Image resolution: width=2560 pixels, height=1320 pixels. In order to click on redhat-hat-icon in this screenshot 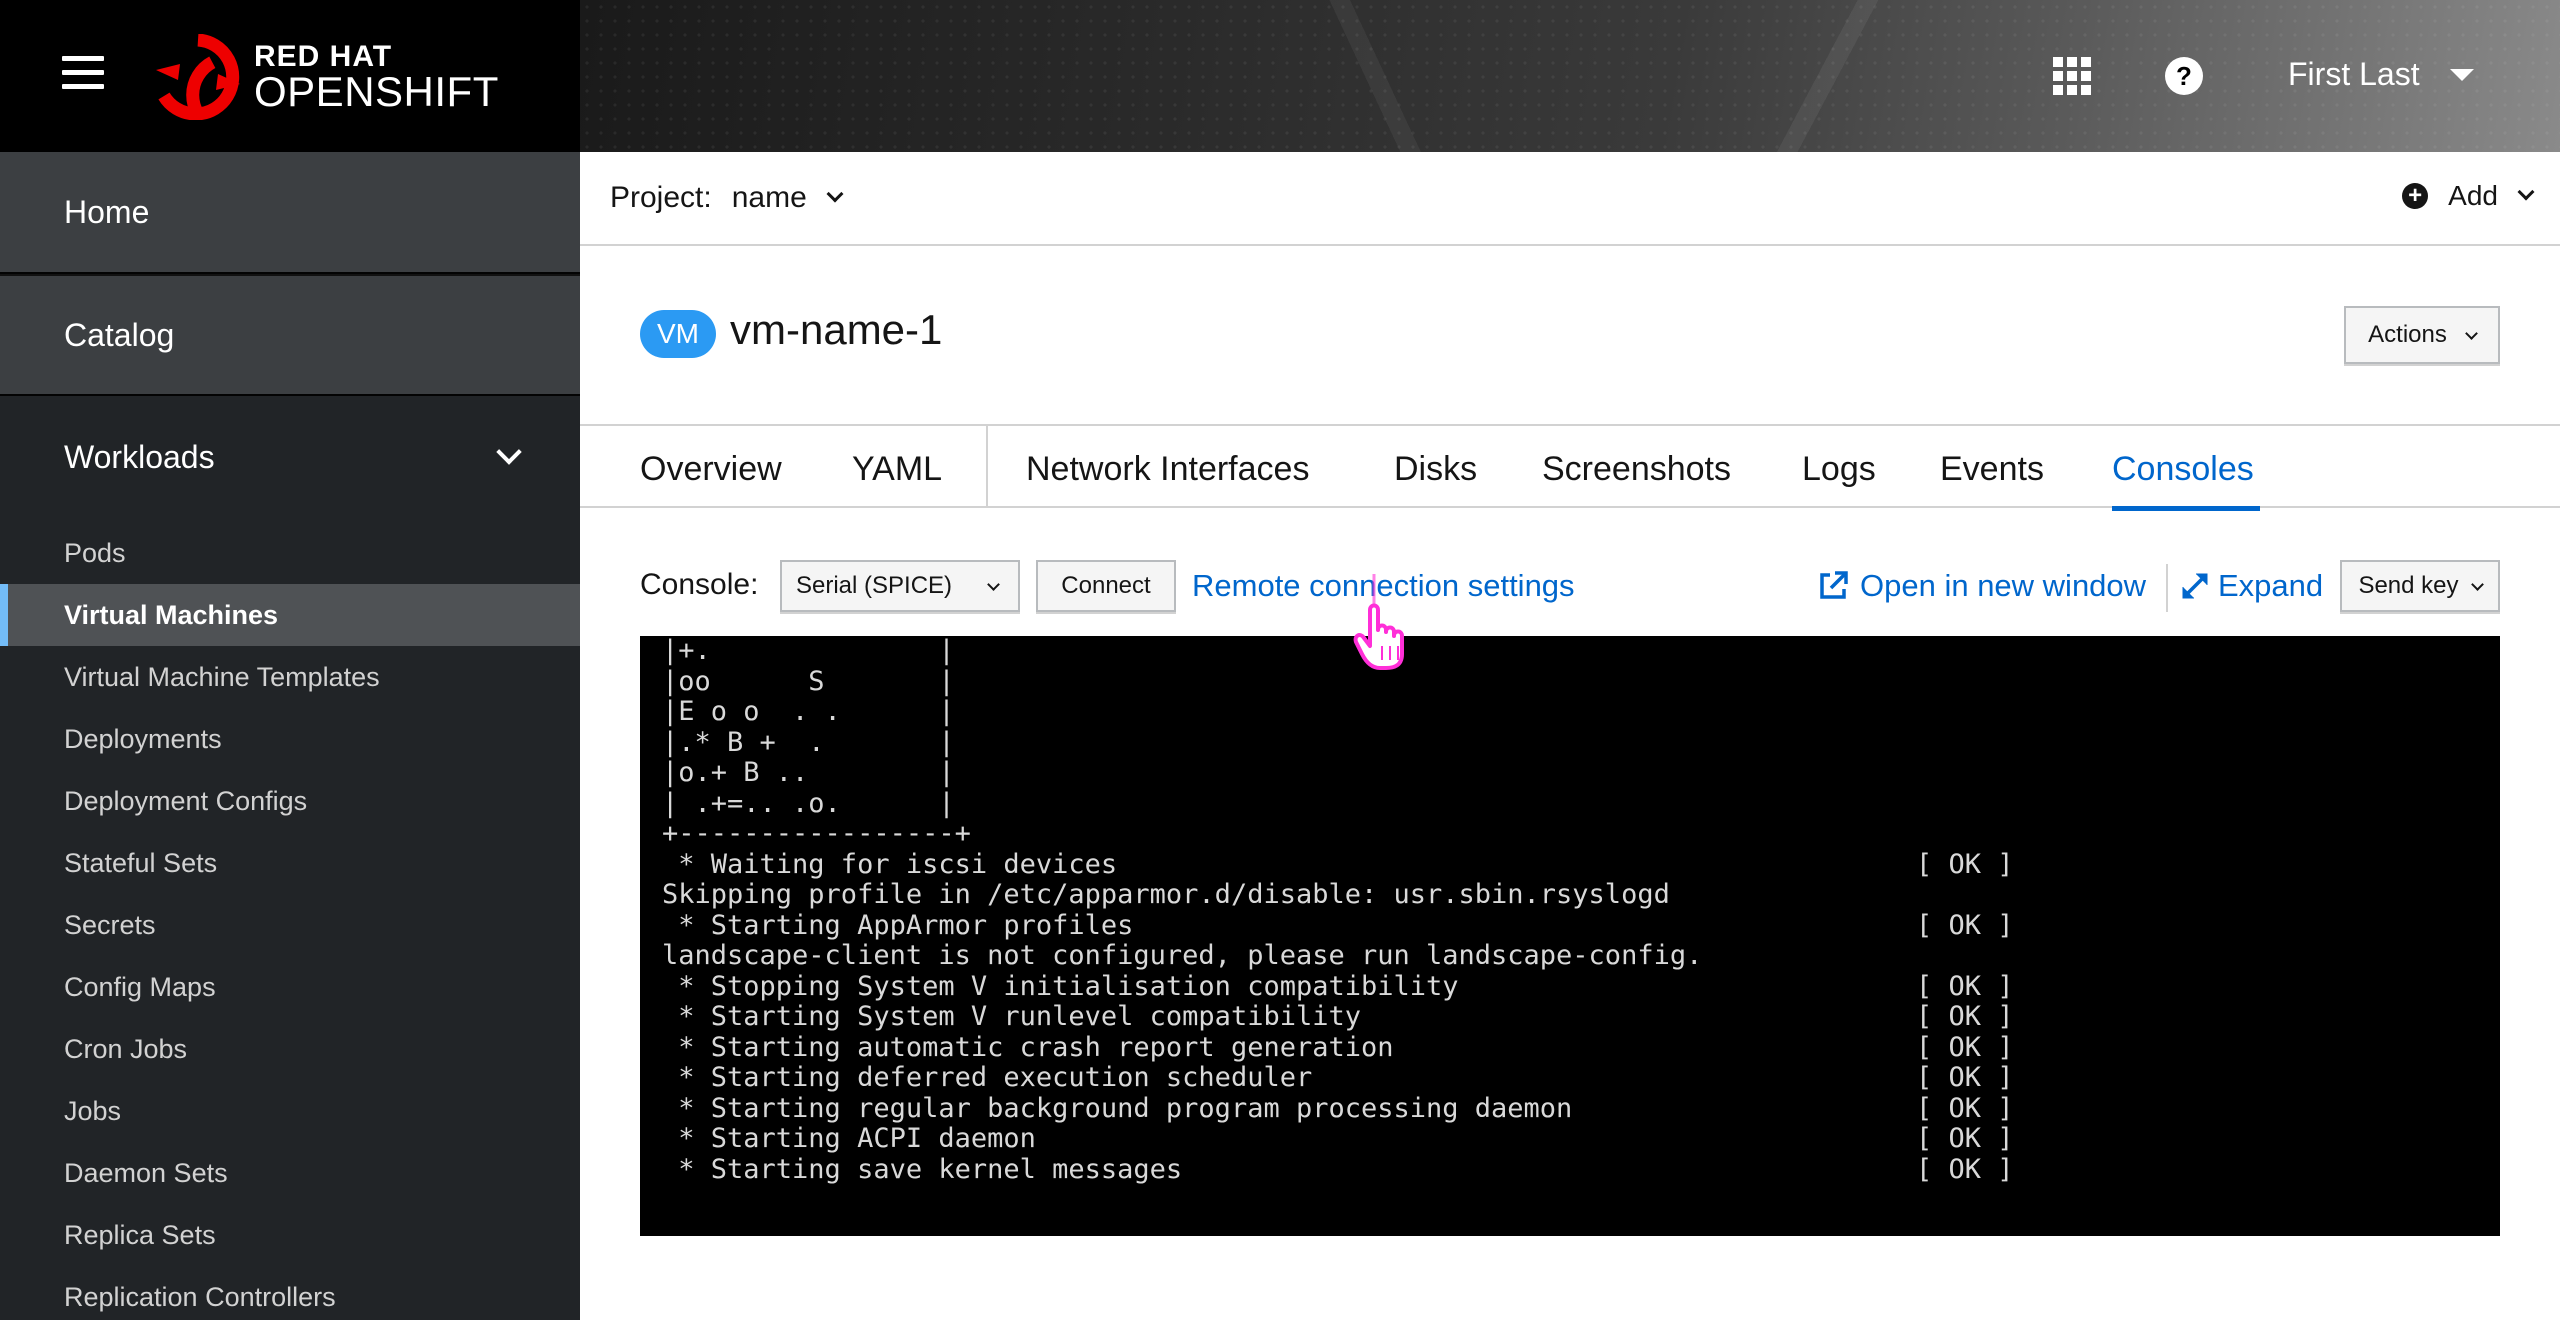, I will do `click(198, 77)`.